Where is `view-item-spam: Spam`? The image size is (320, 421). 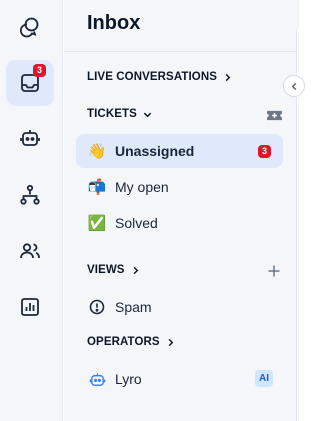 view-item-spam: Spam is located at coordinates (179, 307).